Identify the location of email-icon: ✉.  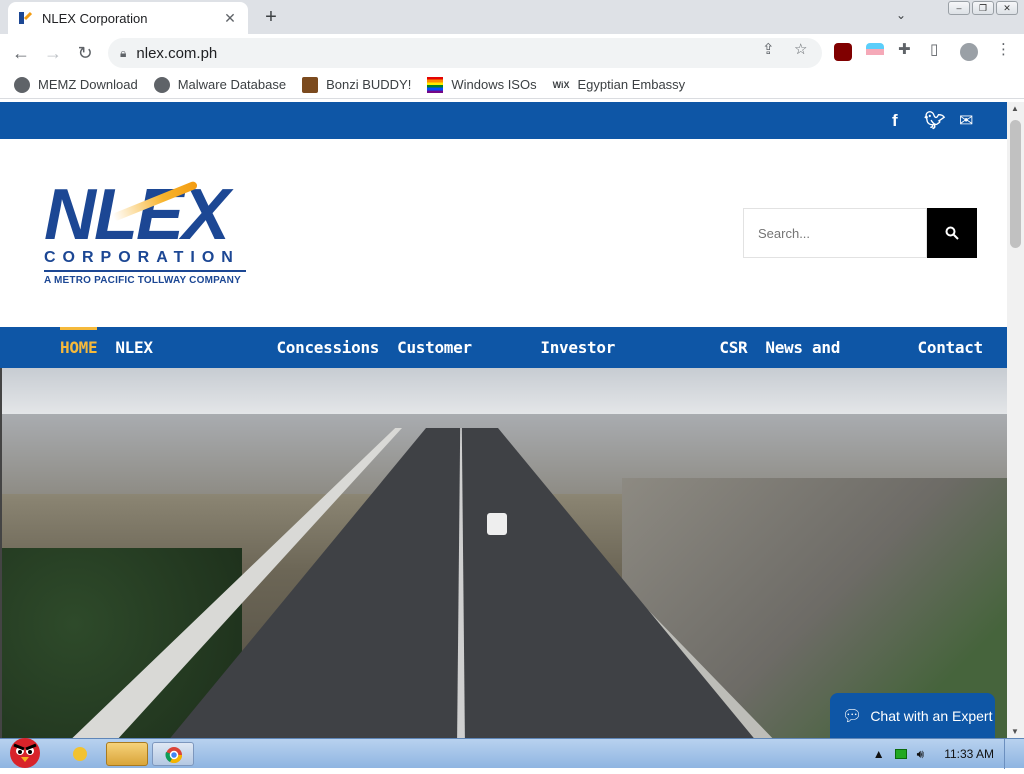
(966, 121).